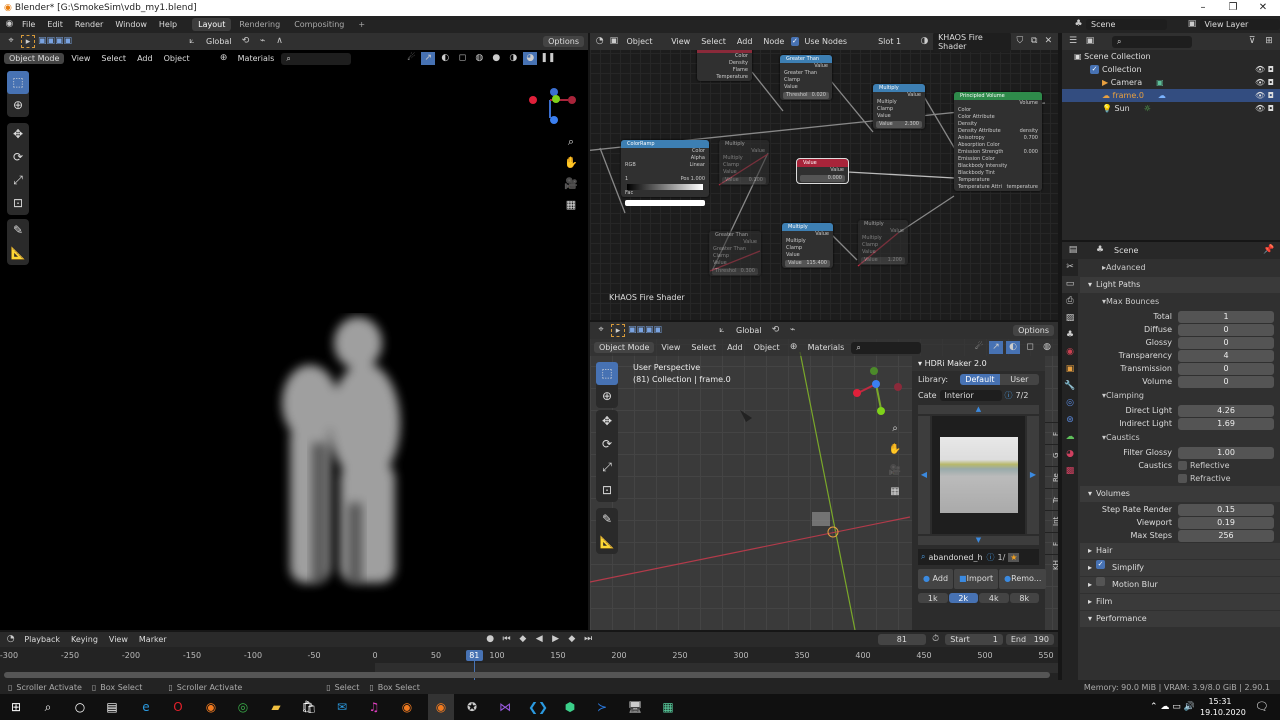 The image size is (1280, 720). Describe the element at coordinates (259, 24) in the screenshot. I see `tab-rendering: Rendering` at that location.